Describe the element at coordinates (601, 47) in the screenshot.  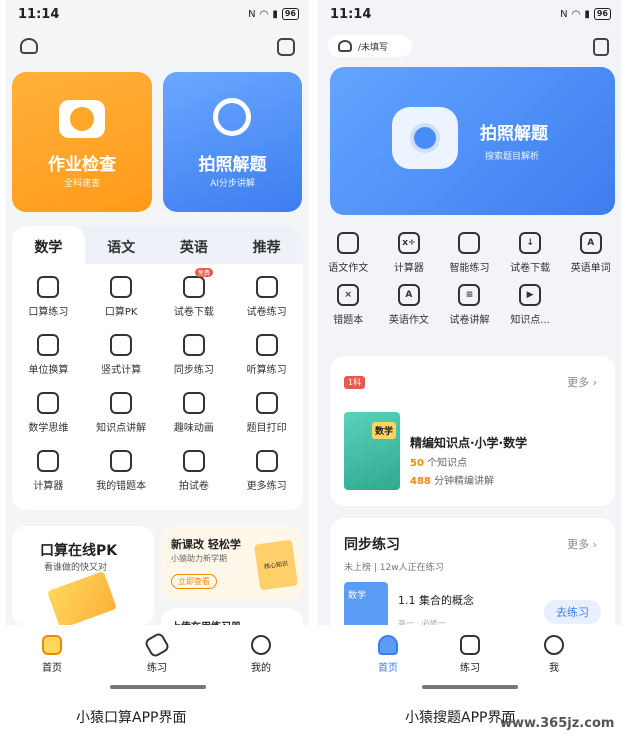
I see `history-icon` at that location.